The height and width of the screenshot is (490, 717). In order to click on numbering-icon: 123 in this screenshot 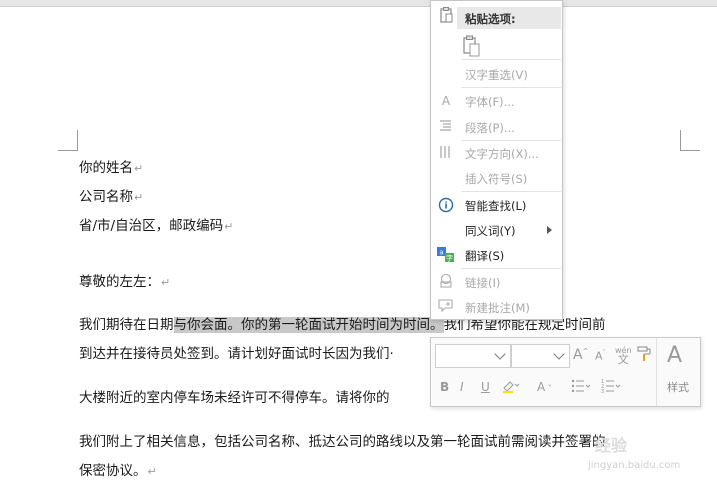, I will do `click(611, 387)`.